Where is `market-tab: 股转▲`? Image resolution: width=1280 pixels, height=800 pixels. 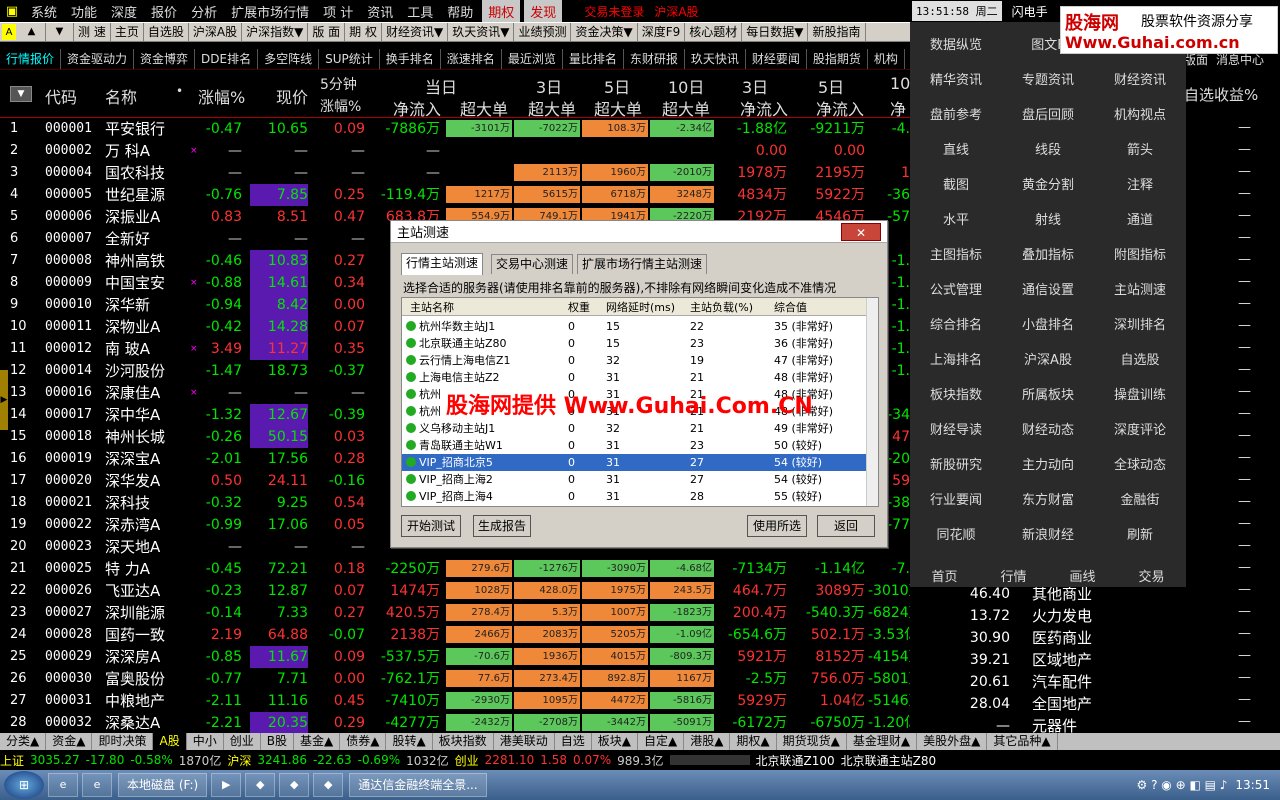 market-tab: 股转▲ is located at coordinates (409, 741).